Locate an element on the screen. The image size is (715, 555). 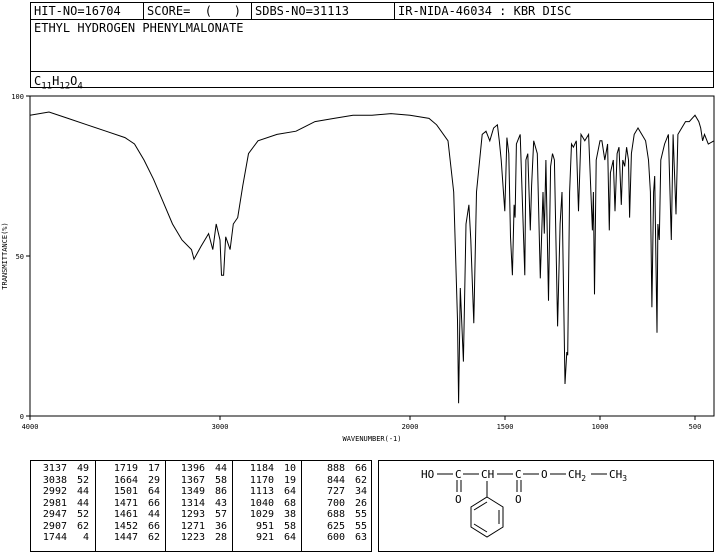
methyl-label: CH3 is located at coordinates (618, 475).